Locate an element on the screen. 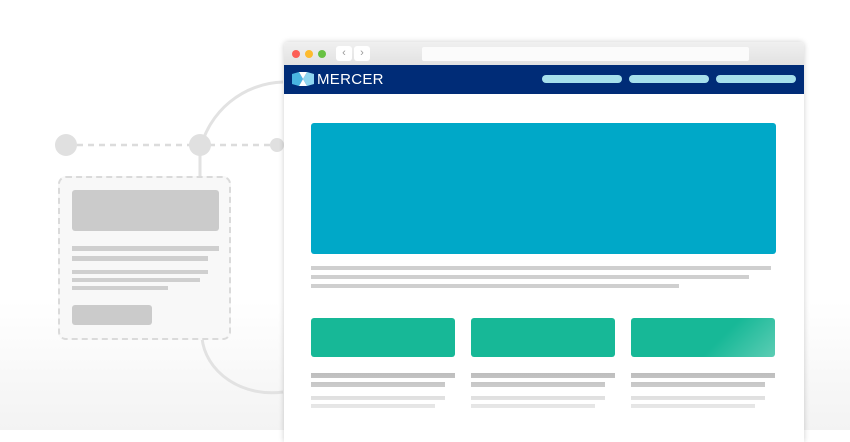 This screenshot has width=850, height=442. browser-toolbar: ‹ › is located at coordinates (544, 53).